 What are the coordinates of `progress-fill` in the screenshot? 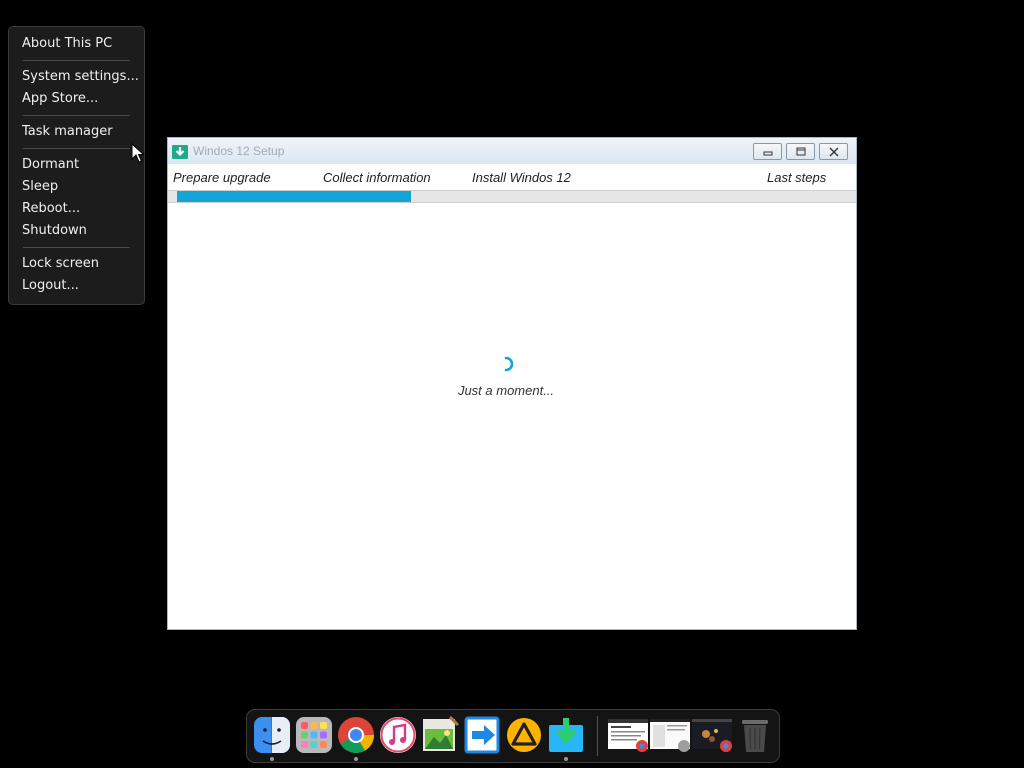 It's located at (294, 196).